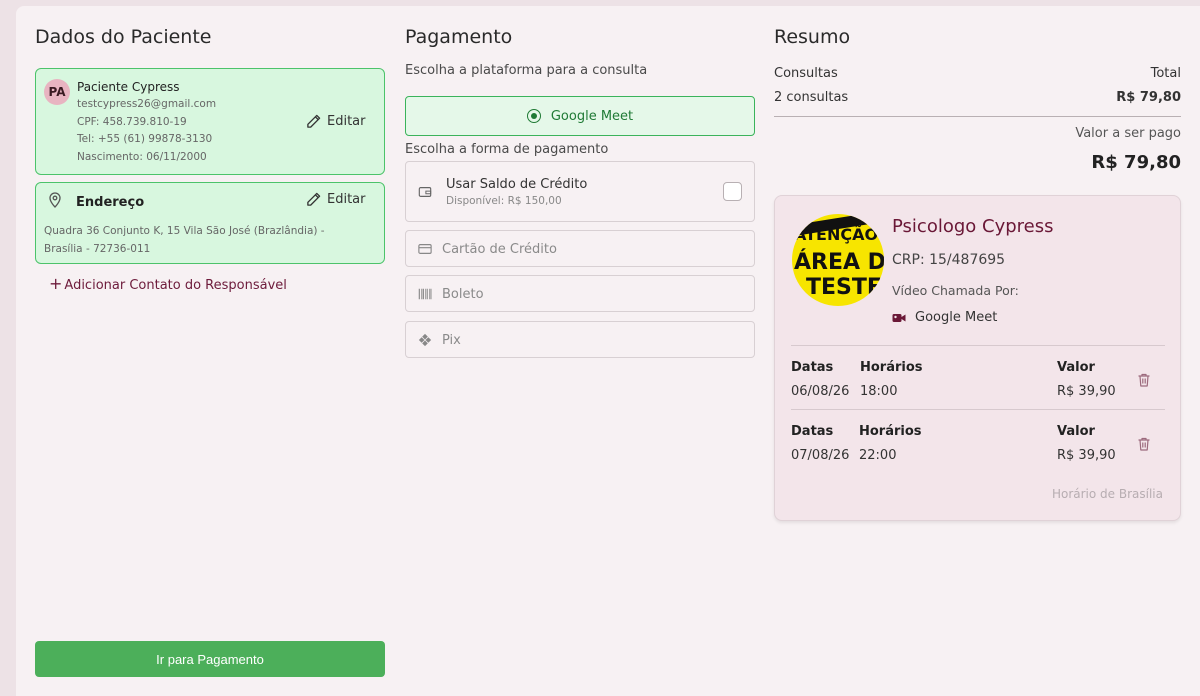 The height and width of the screenshot is (696, 1200). What do you see at coordinates (425, 340) in the screenshot?
I see `pix-icon` at bounding box center [425, 340].